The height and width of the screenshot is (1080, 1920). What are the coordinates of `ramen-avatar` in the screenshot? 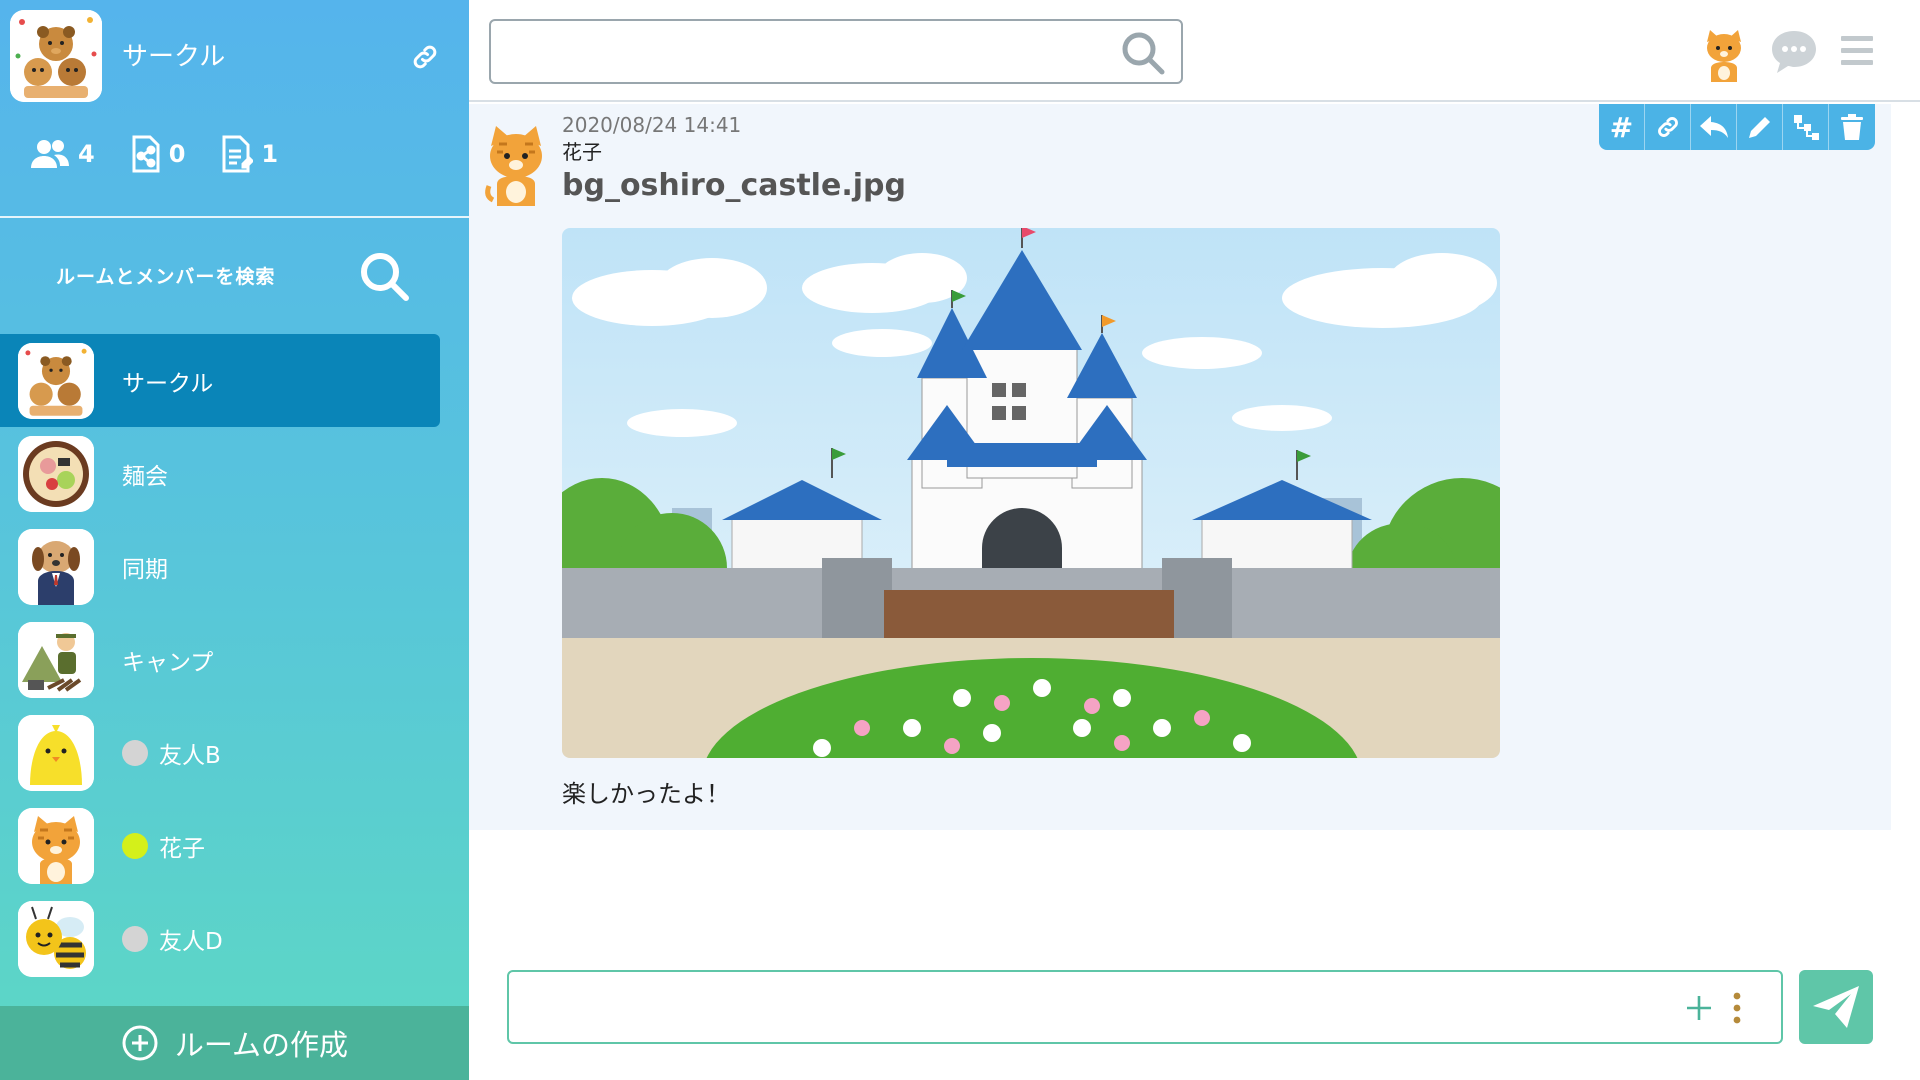 It's located at (56, 473).